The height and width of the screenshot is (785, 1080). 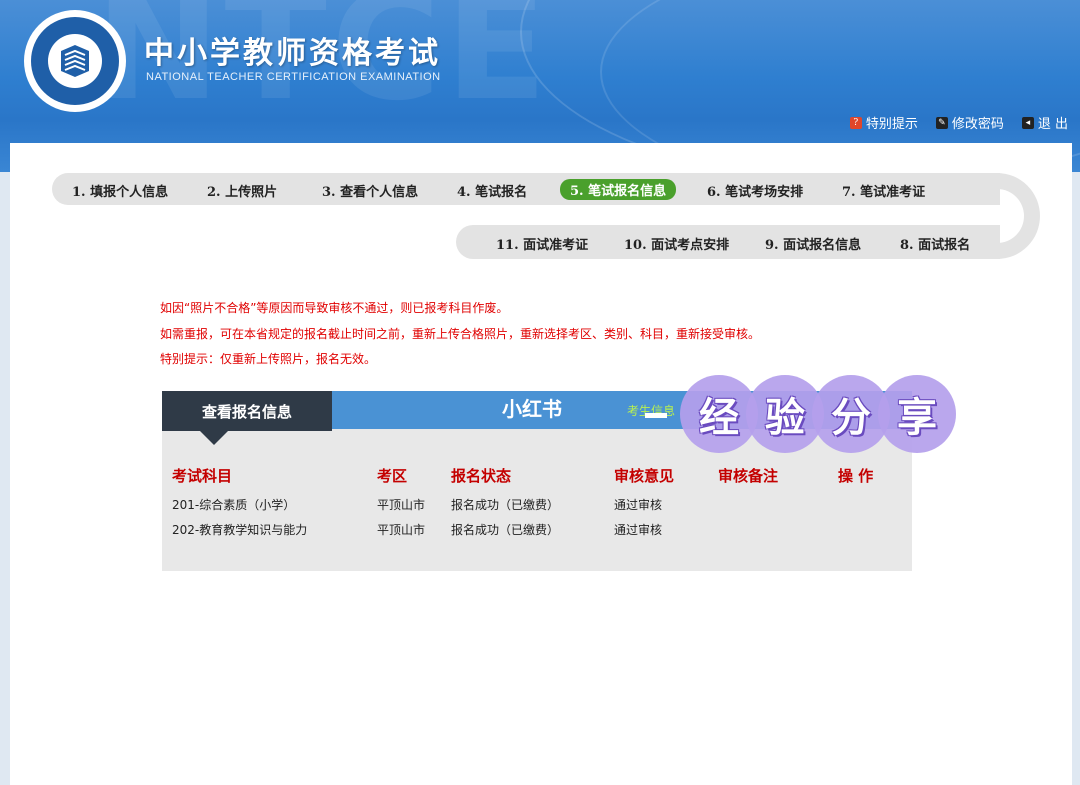 I want to click on col-area: 考区, so click(x=392, y=476).